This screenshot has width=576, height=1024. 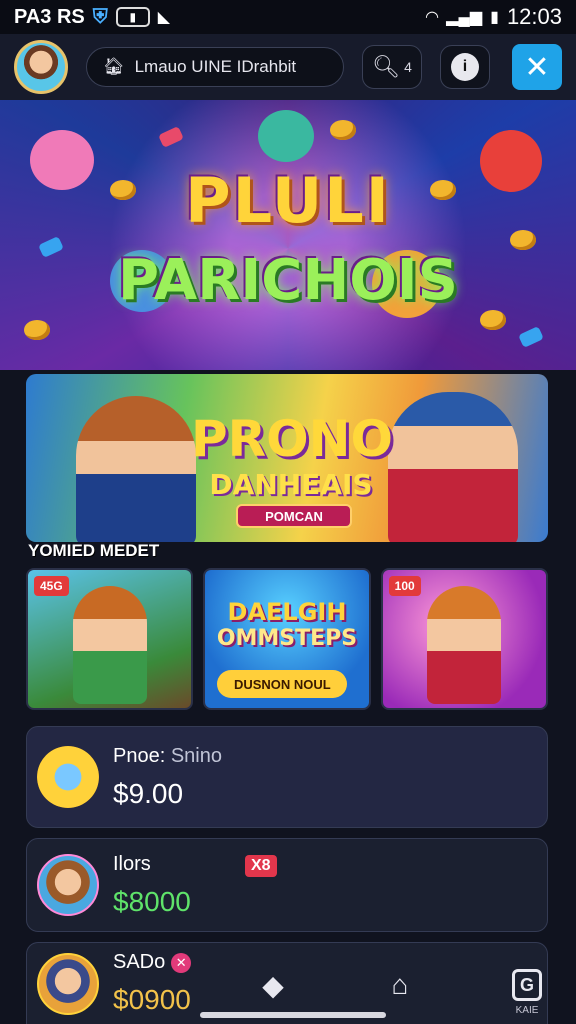 I want to click on row-amount: $8000, so click(x=152, y=901).